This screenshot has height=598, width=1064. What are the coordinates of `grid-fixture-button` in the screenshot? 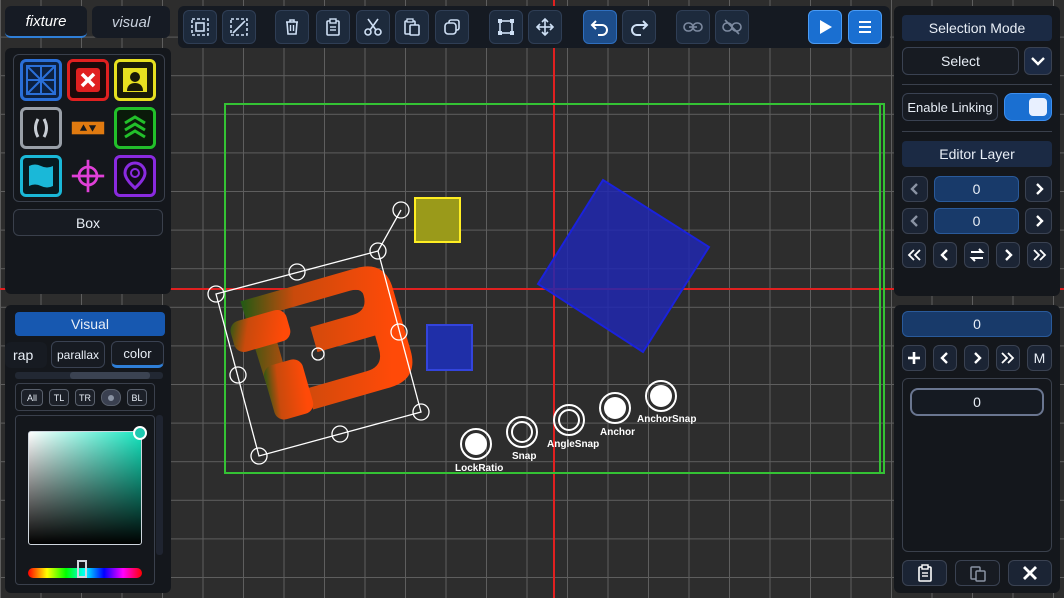 It's located at (41, 80).